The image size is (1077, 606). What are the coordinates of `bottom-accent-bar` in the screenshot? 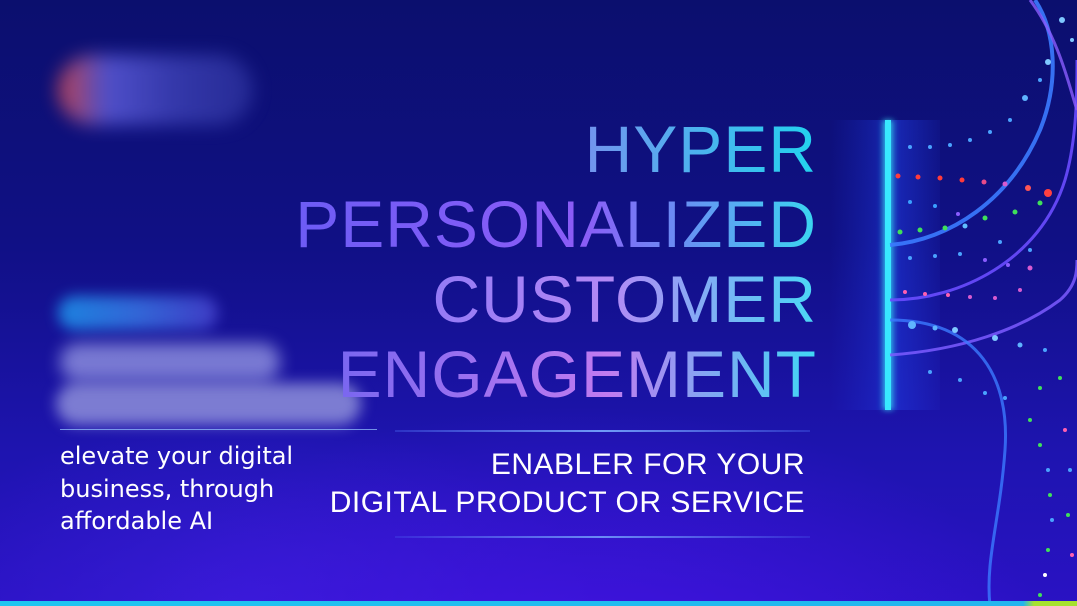 It's located at (538, 603).